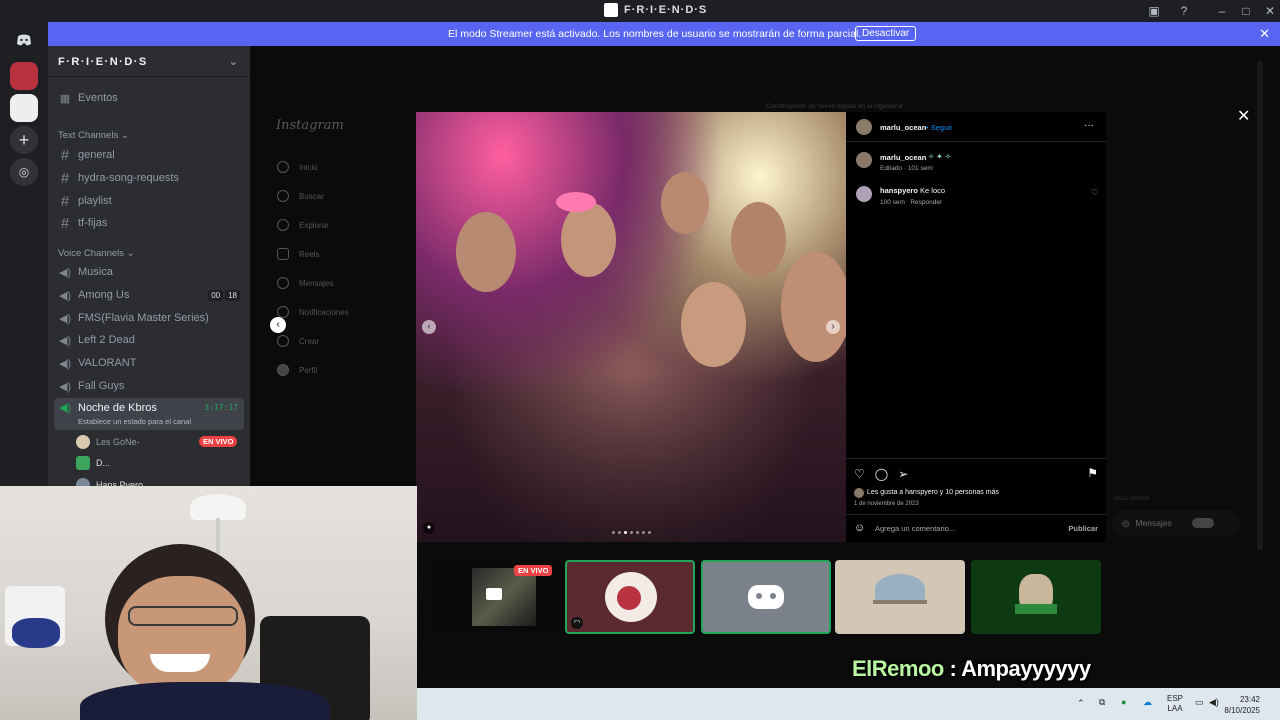 This screenshot has height=720, width=1280. What do you see at coordinates (1102, 702) in the screenshot?
I see `tray-app-icon: ⧉` at bounding box center [1102, 702].